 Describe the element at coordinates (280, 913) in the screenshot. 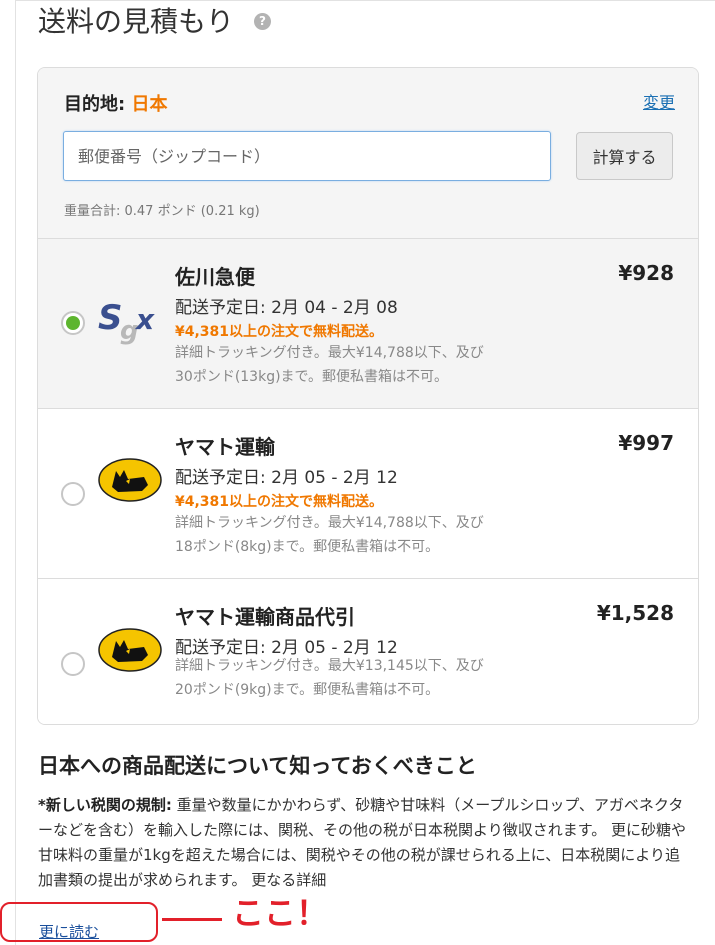

I see `annotation-text: ここ！` at that location.